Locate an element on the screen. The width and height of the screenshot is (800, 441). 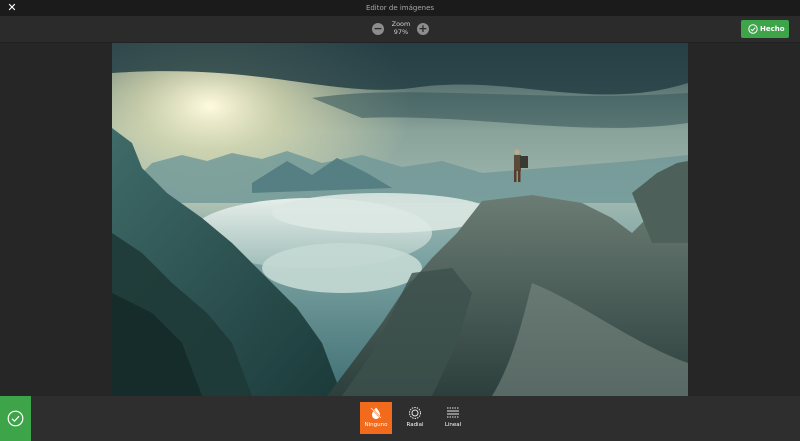
zoom-out-button: − is located at coordinates (378, 29).